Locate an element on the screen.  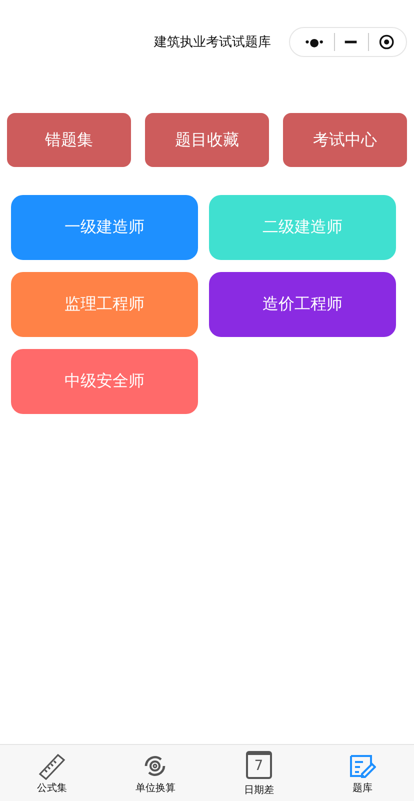
quick-link-button: 错题集 is located at coordinates (69, 140).